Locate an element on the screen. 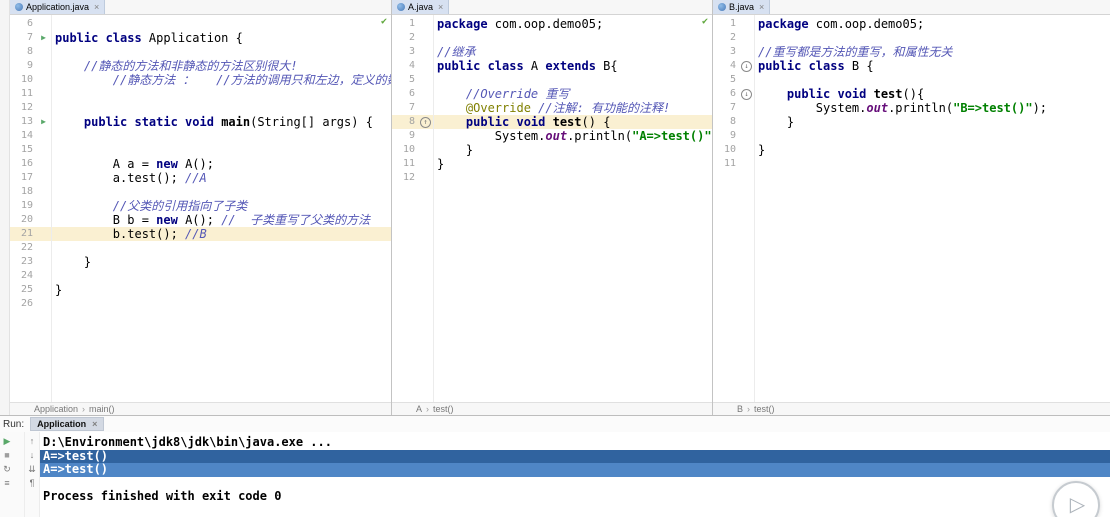  tab-application-java: Application.java × is located at coordinates (58, 7).